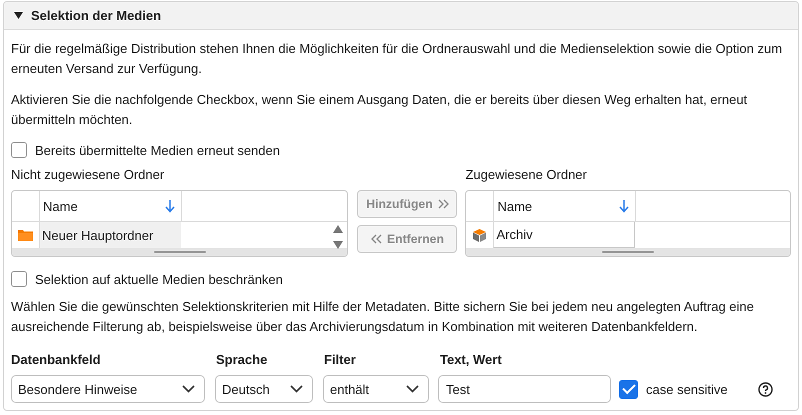 The height and width of the screenshot is (415, 802). Describe the element at coordinates (242, 359) in the screenshot. I see `field-label: Sprache` at that location.